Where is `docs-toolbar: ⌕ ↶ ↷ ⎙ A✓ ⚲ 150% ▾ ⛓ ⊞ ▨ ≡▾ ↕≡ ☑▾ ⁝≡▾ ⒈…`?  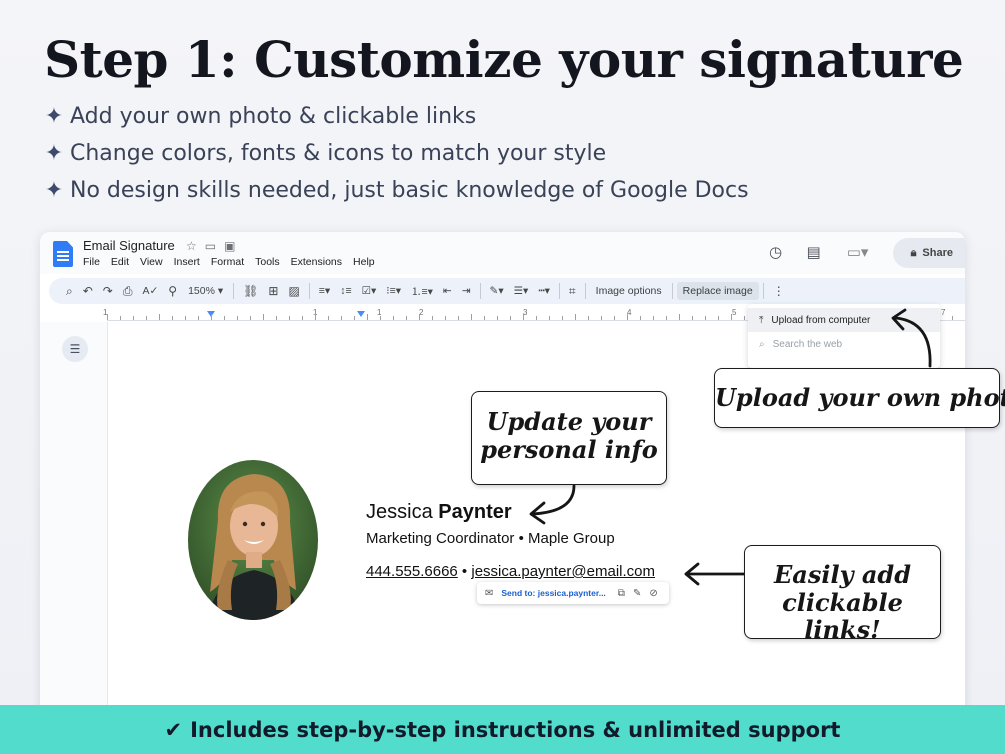
docs-toolbar: ⌕ ↶ ↷ ⎙ A✓ ⚲ 150% ▾ ⛓ ⊞ ▨ ≡▾ ↕≡ ☑▾ ⁝≡▾ ⒈… is located at coordinates (507, 291).